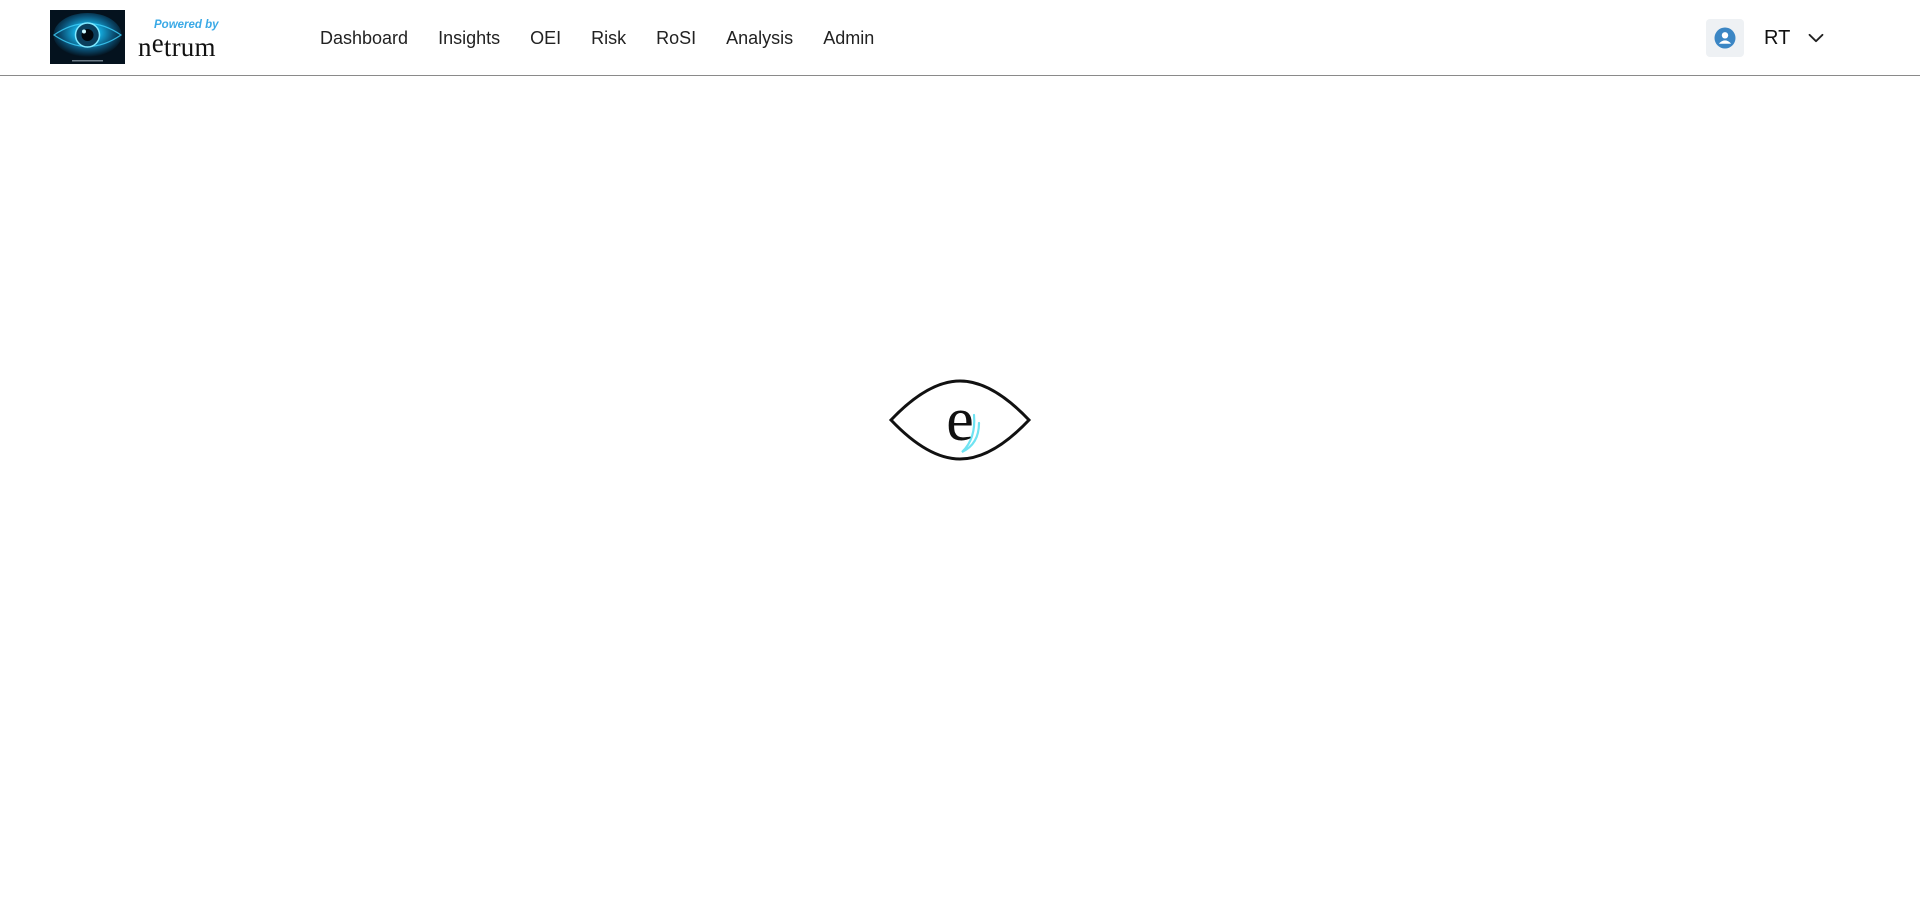 The image size is (1920, 911). I want to click on loading-indicator: e, so click(960, 420).